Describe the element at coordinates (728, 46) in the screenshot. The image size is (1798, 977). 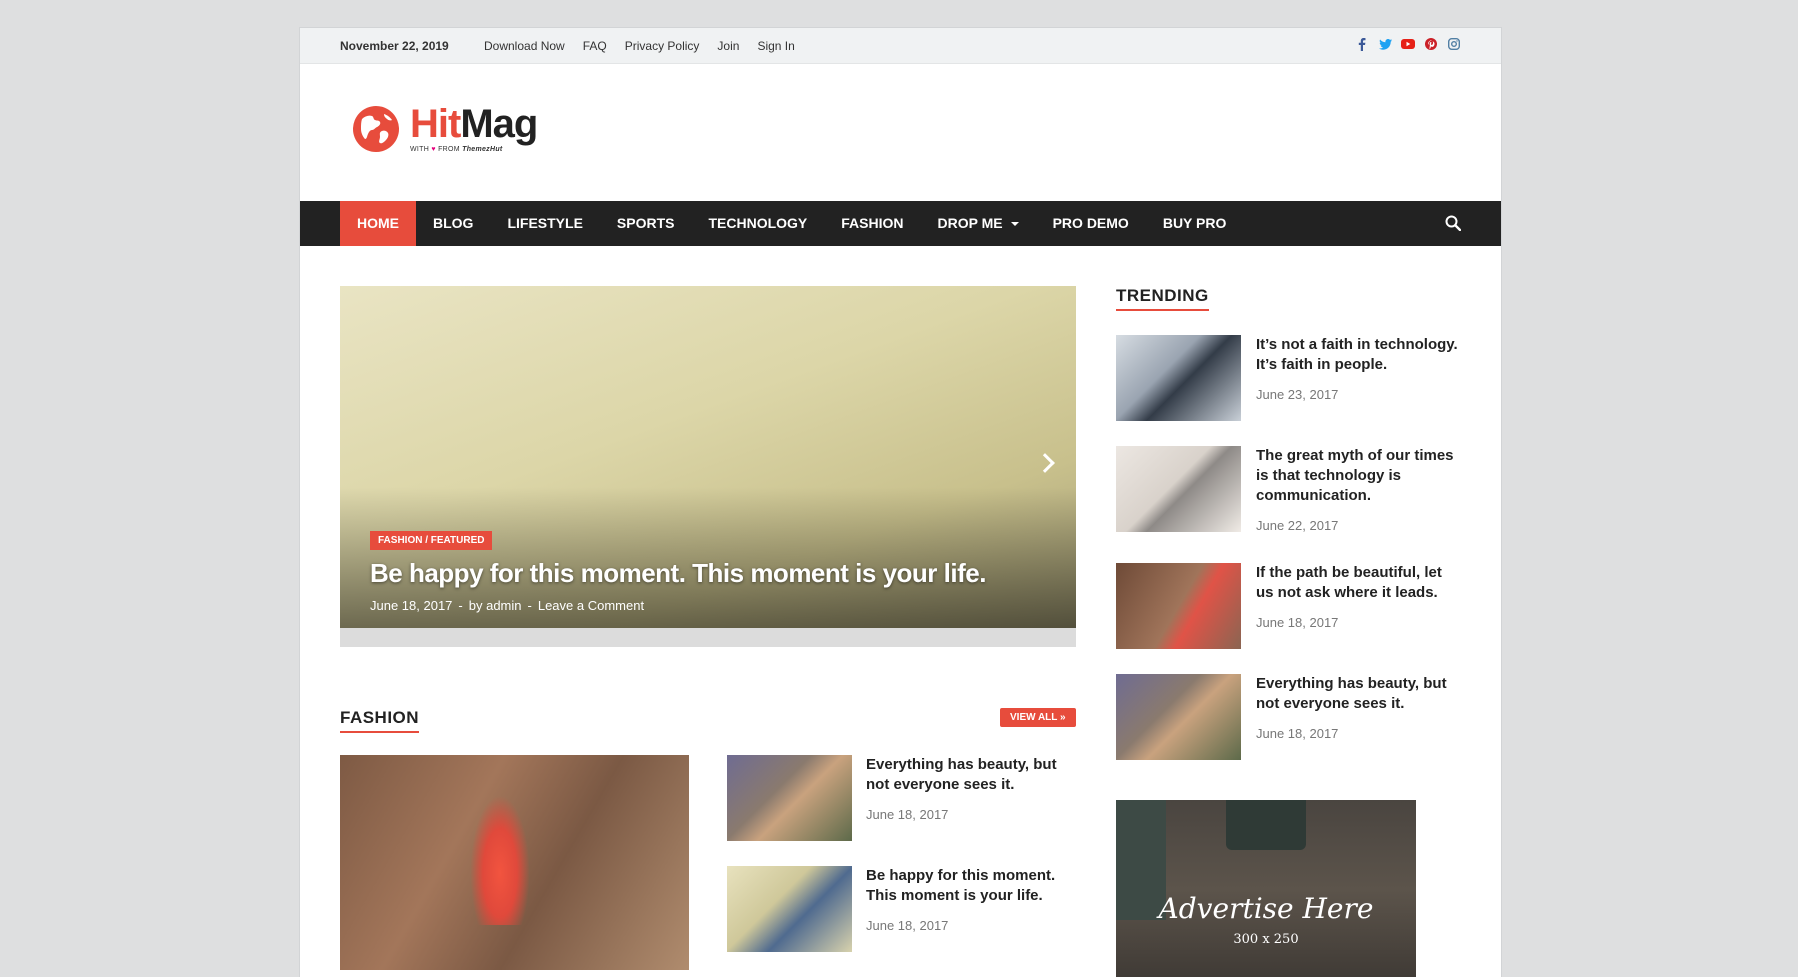
I see `join-link: Join` at that location.